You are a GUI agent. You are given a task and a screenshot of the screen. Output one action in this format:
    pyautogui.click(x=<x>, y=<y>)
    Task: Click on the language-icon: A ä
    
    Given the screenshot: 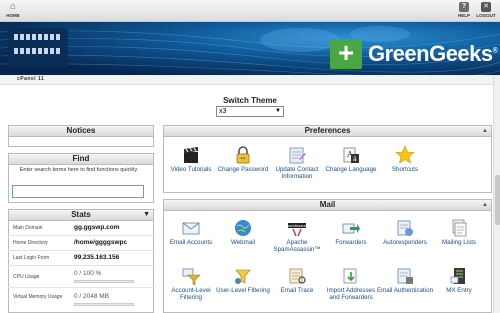 What is the action you would take?
    pyautogui.click(x=351, y=155)
    